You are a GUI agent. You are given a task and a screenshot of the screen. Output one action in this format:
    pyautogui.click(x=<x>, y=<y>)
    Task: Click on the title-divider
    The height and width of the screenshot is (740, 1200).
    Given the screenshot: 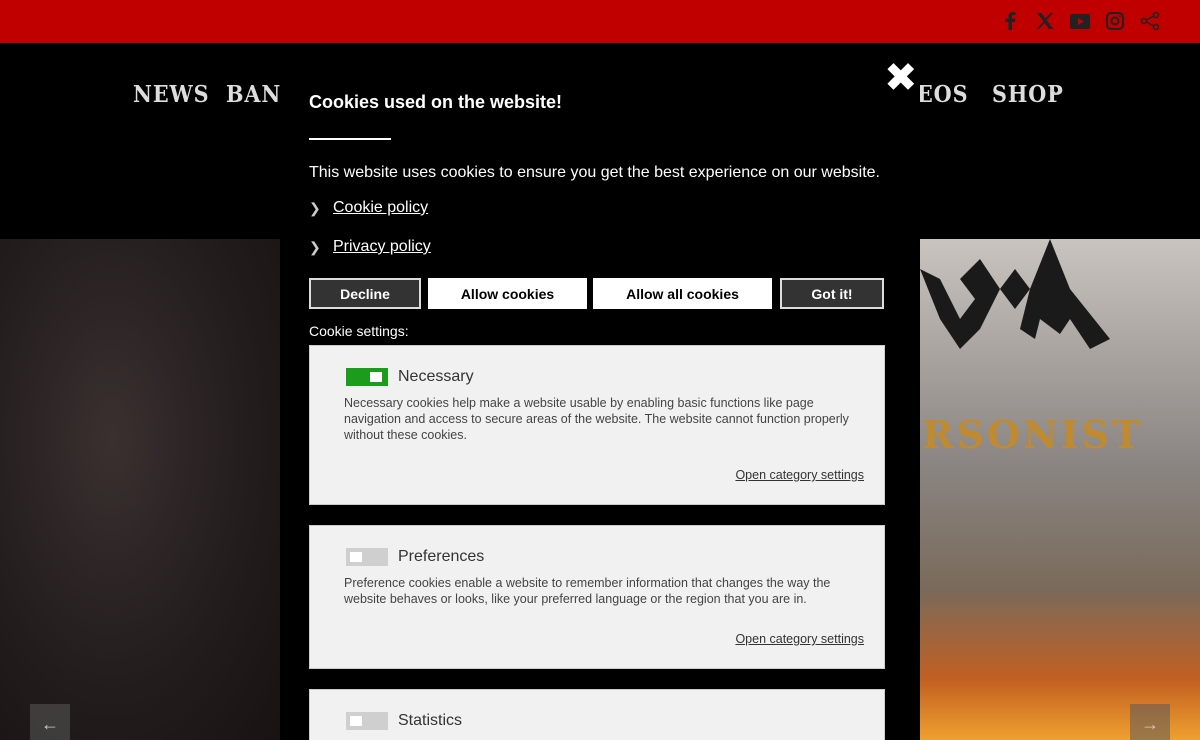 What is the action you would take?
    pyautogui.click(x=350, y=139)
    